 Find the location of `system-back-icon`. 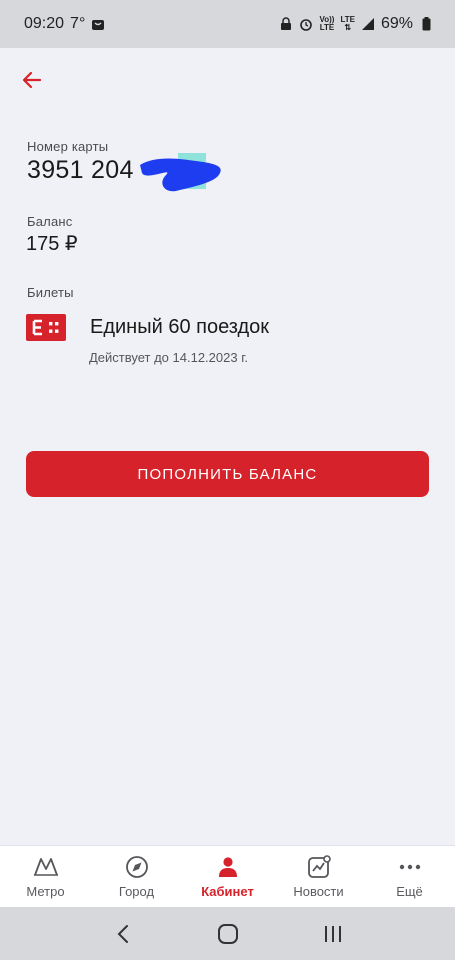

system-back-icon is located at coordinates (123, 934).